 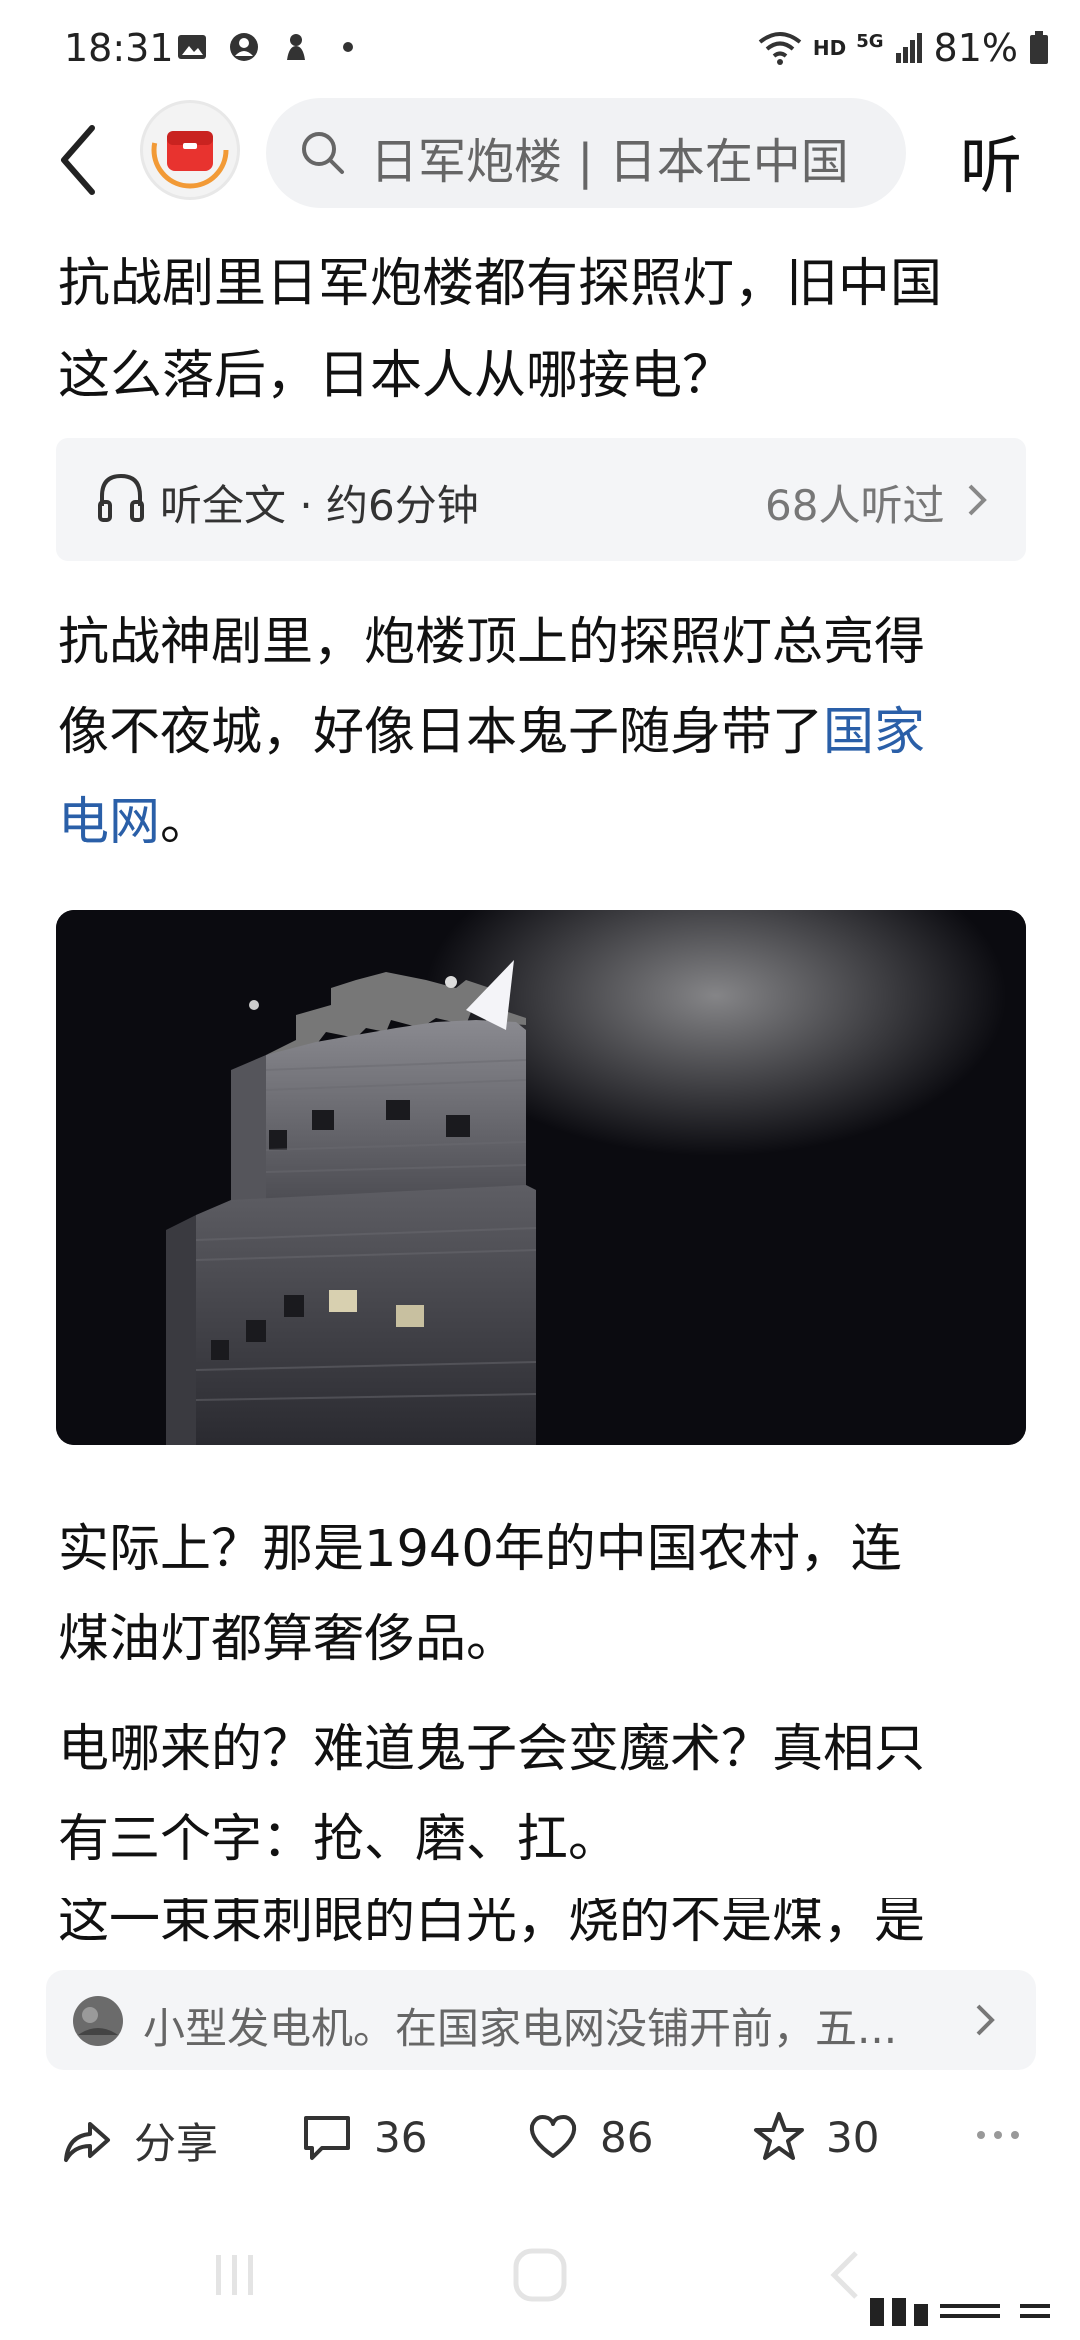 I want to click on app-logo-icon, so click(x=190, y=150).